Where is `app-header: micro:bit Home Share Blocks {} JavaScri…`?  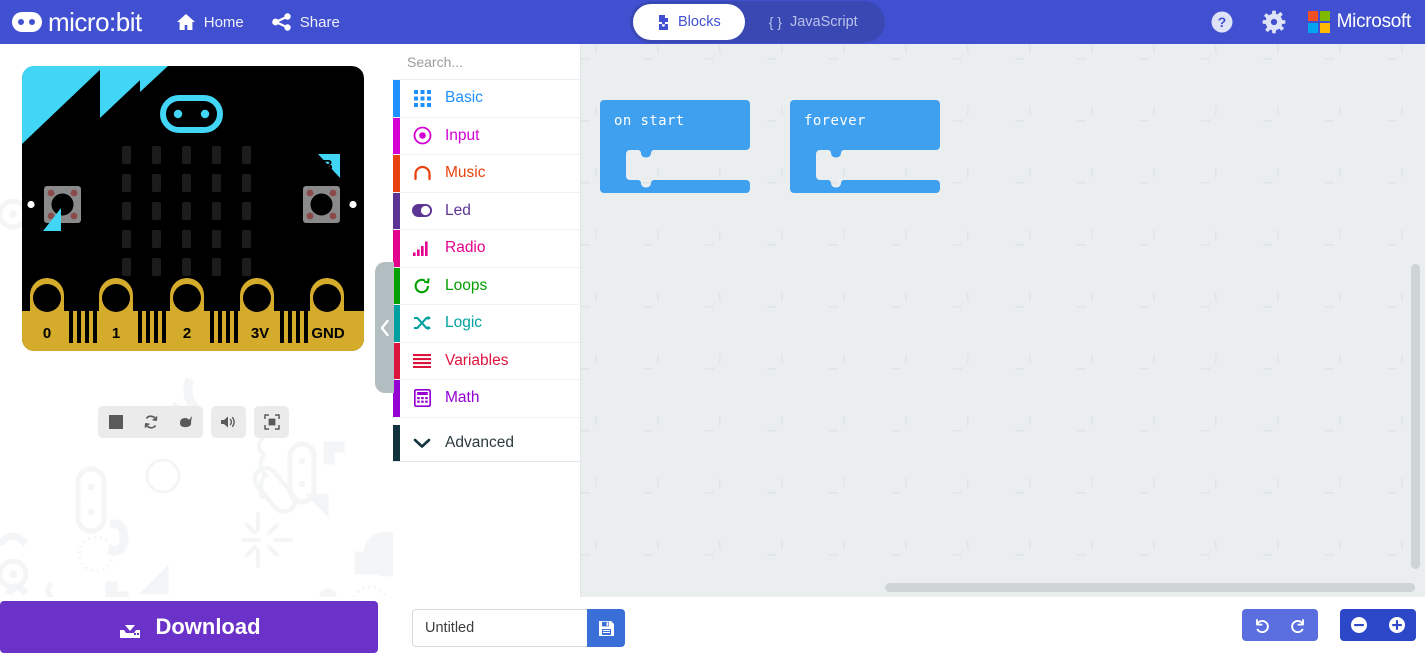 app-header: micro:bit Home Share Blocks {} JavaScri… is located at coordinates (712, 22).